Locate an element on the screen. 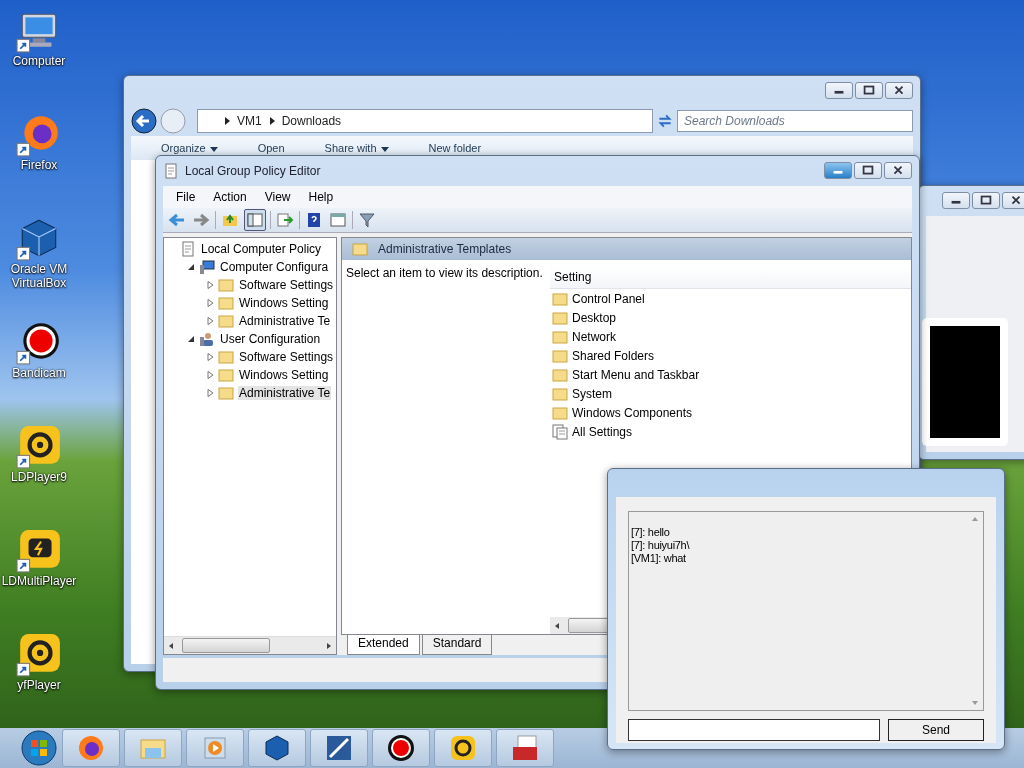 The height and width of the screenshot is (768, 1024). list-item: Network is located at coordinates (594, 336).